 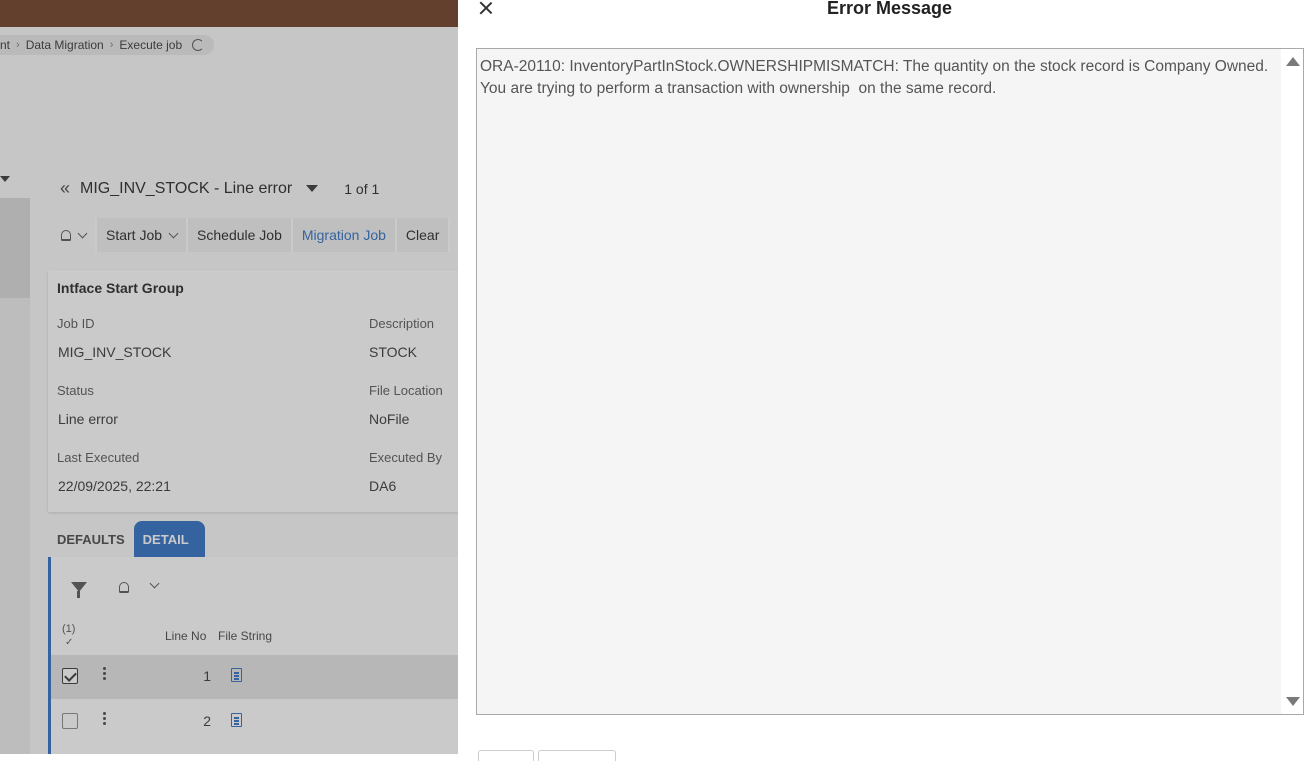 What do you see at coordinates (1293, 61) in the screenshot?
I see `scroll-up-arrow-icon` at bounding box center [1293, 61].